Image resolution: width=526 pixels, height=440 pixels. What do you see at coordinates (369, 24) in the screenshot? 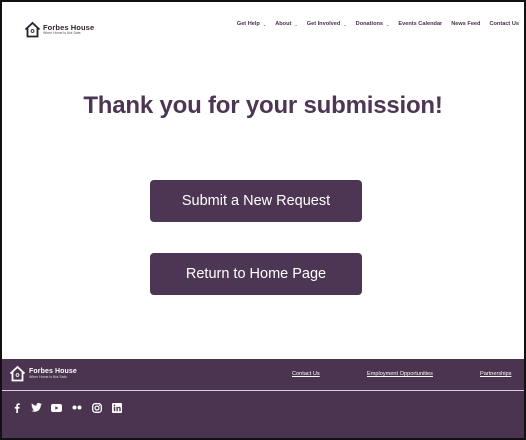
I see `nav-item-label: Donations` at bounding box center [369, 24].